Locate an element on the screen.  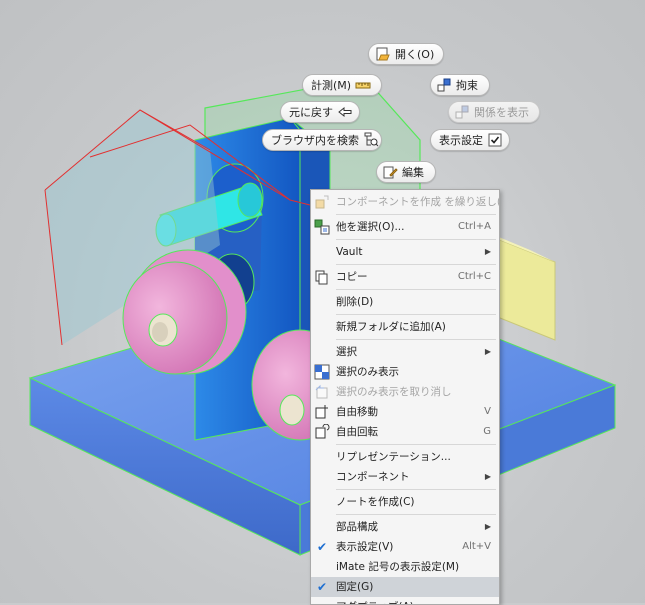
find-in-browser-label: ブラウザ内を検索 is located at coordinates (315, 140).